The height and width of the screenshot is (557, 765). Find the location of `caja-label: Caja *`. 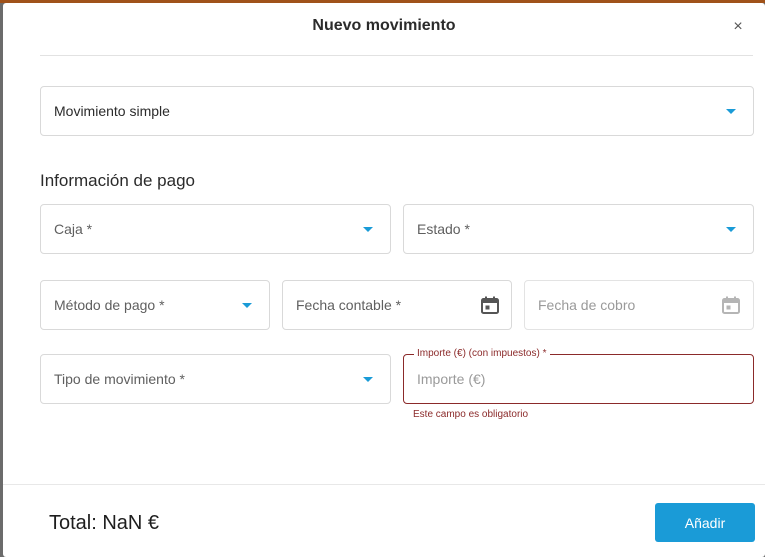

caja-label: Caja * is located at coordinates (73, 229).